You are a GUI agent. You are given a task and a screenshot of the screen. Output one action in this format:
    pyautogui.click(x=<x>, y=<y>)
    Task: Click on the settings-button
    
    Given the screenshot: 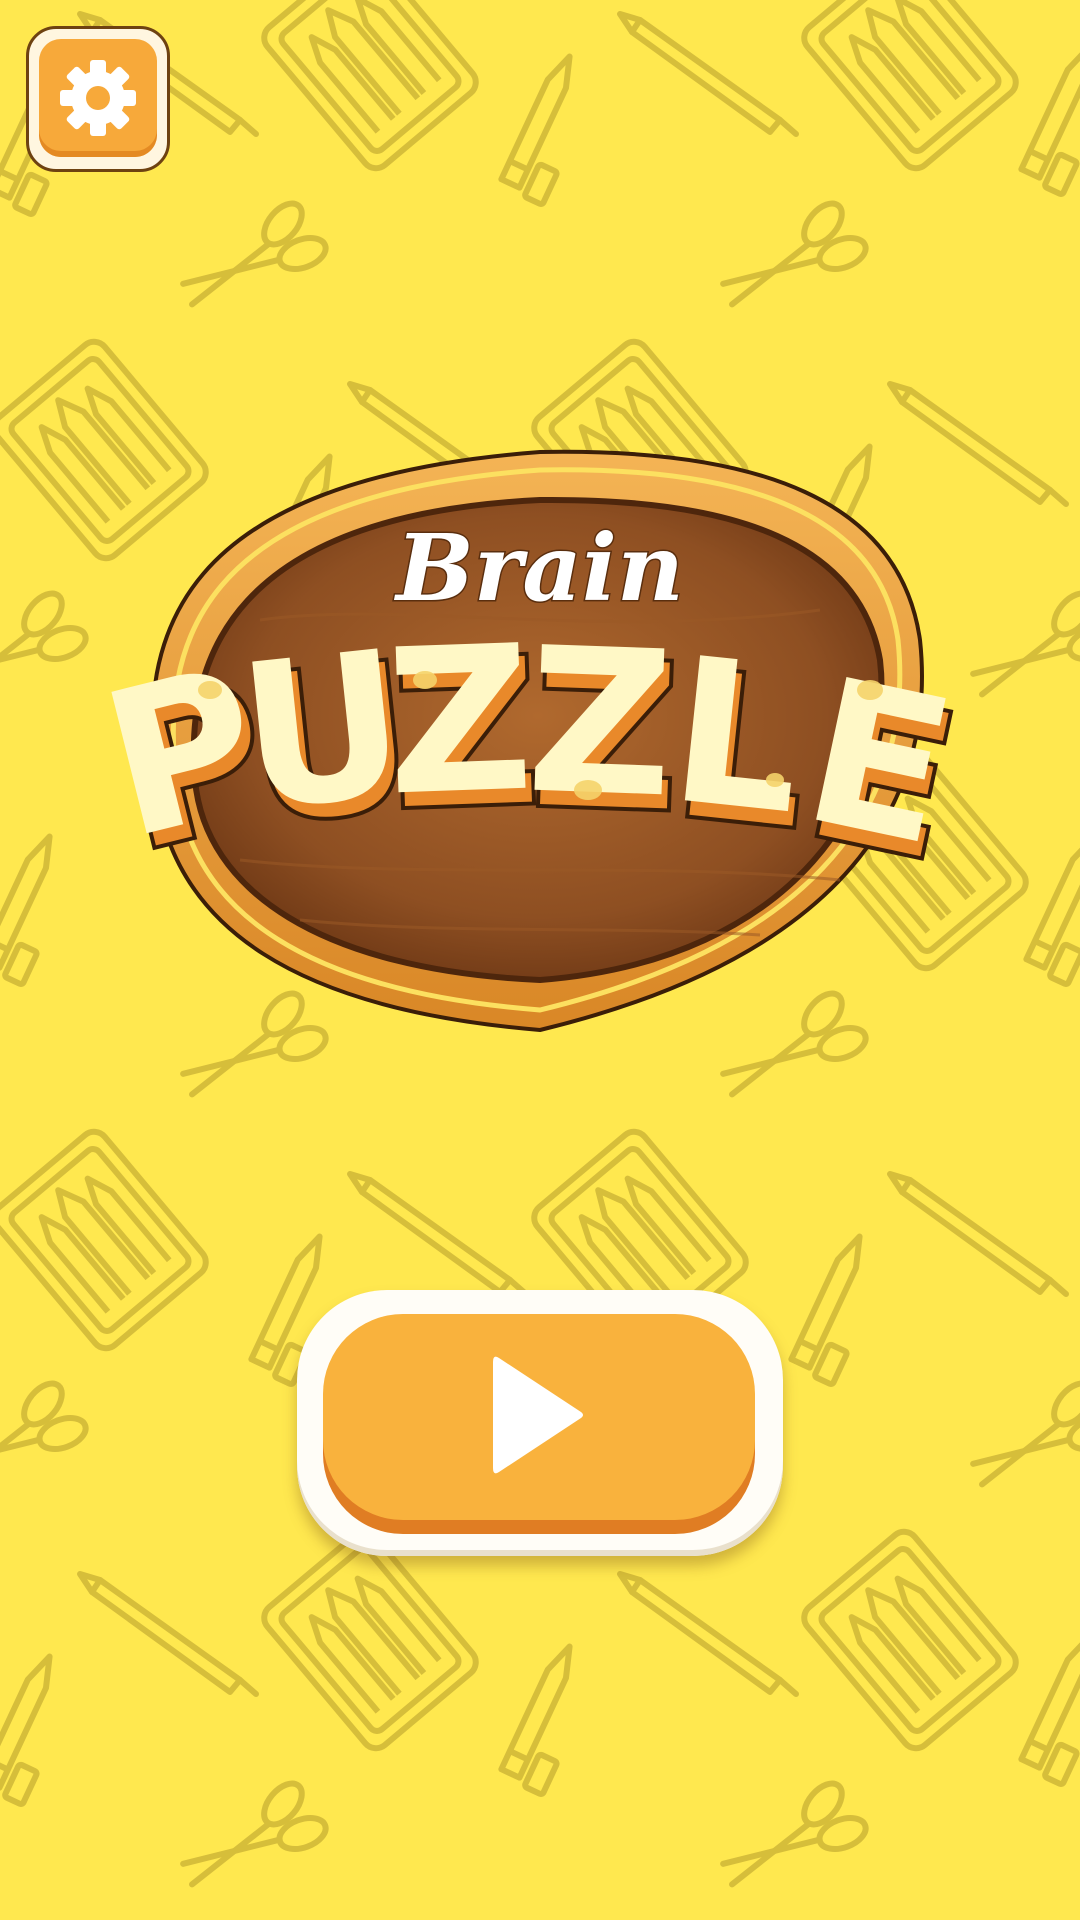 What is the action you would take?
    pyautogui.click(x=98, y=99)
    